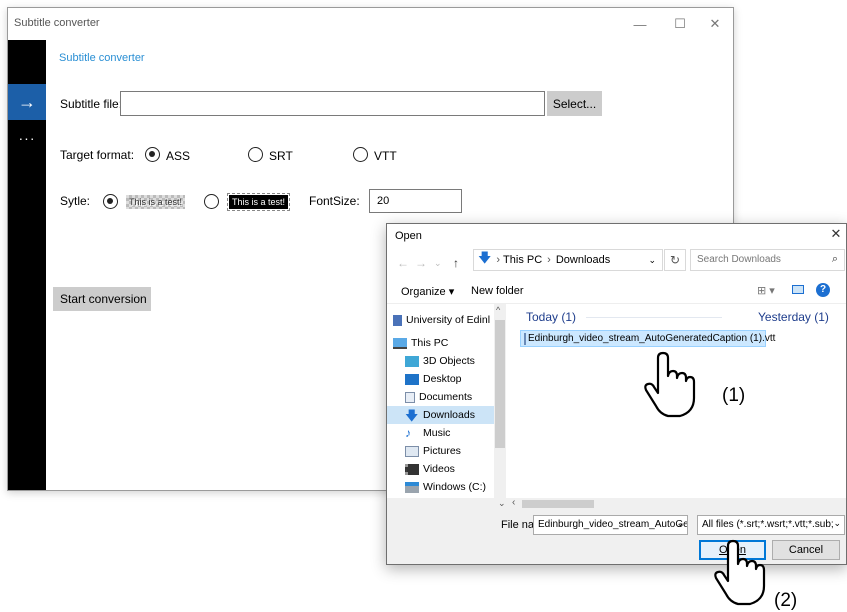  What do you see at coordinates (412, 379) in the screenshot?
I see `desktop-icon` at bounding box center [412, 379].